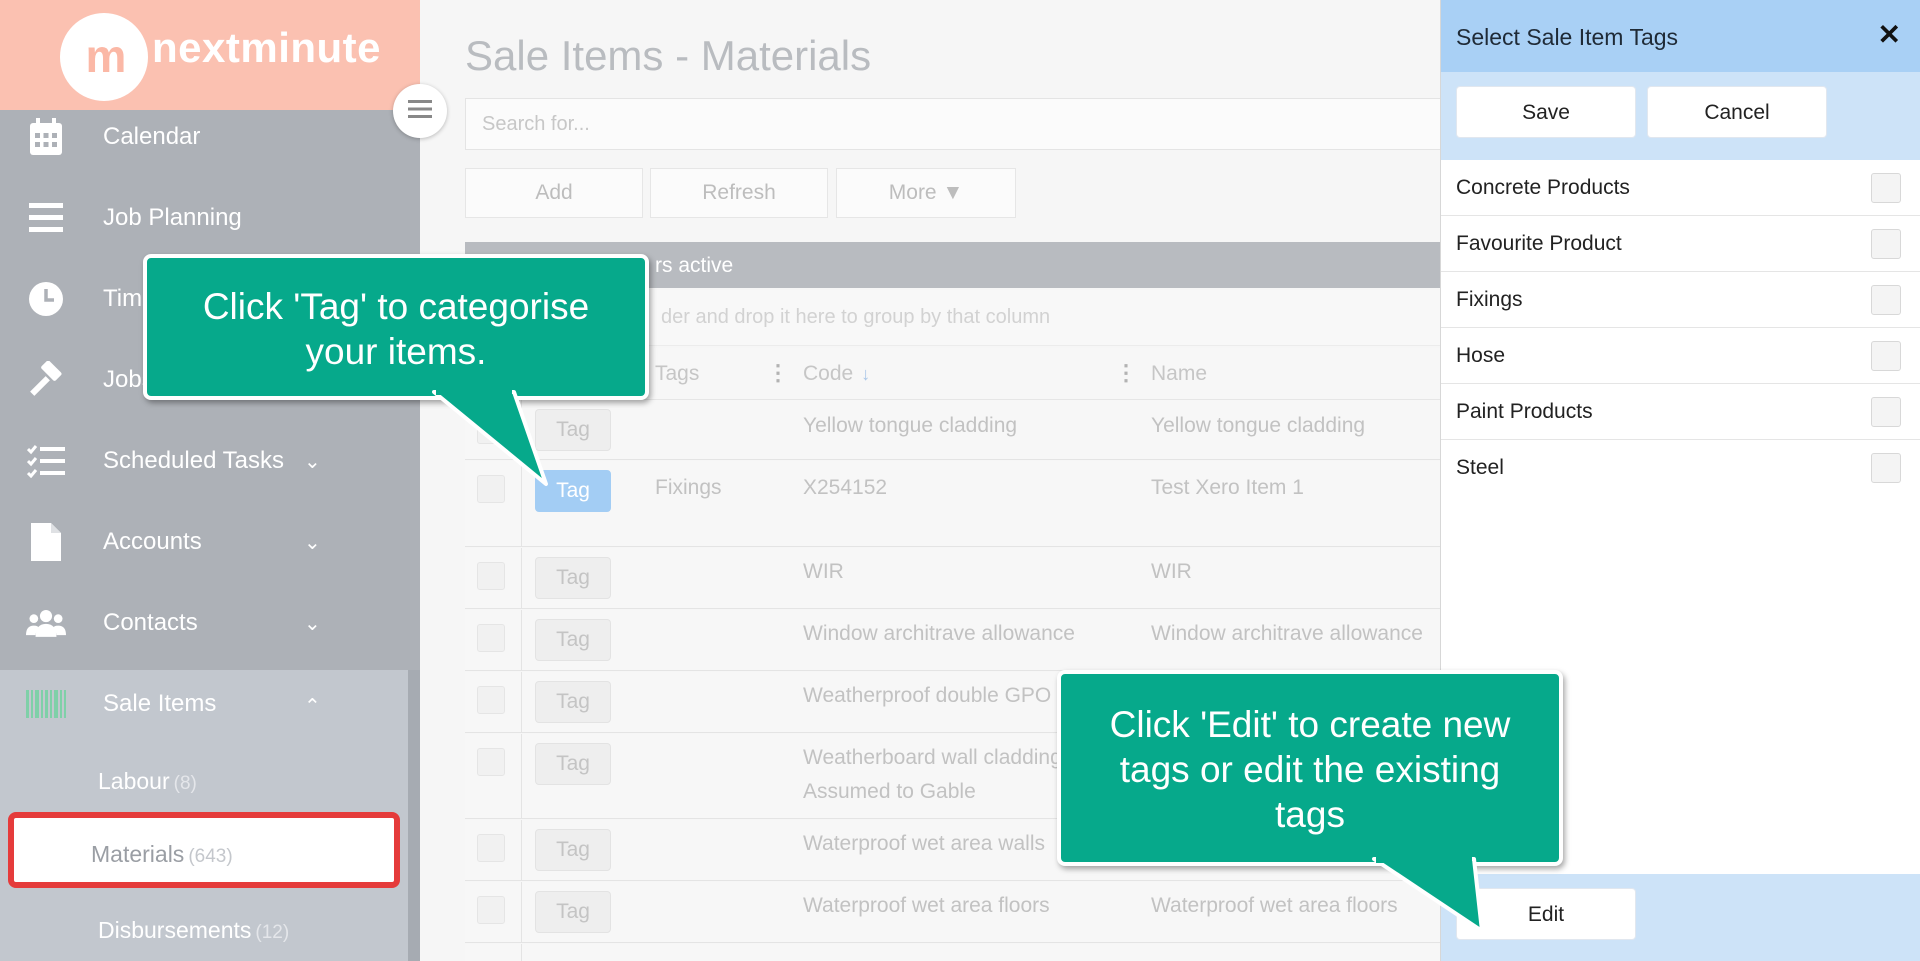 The image size is (1920, 961). What do you see at coordinates (210, 137) in the screenshot?
I see `sidebar-item-calendar: Calendar` at bounding box center [210, 137].